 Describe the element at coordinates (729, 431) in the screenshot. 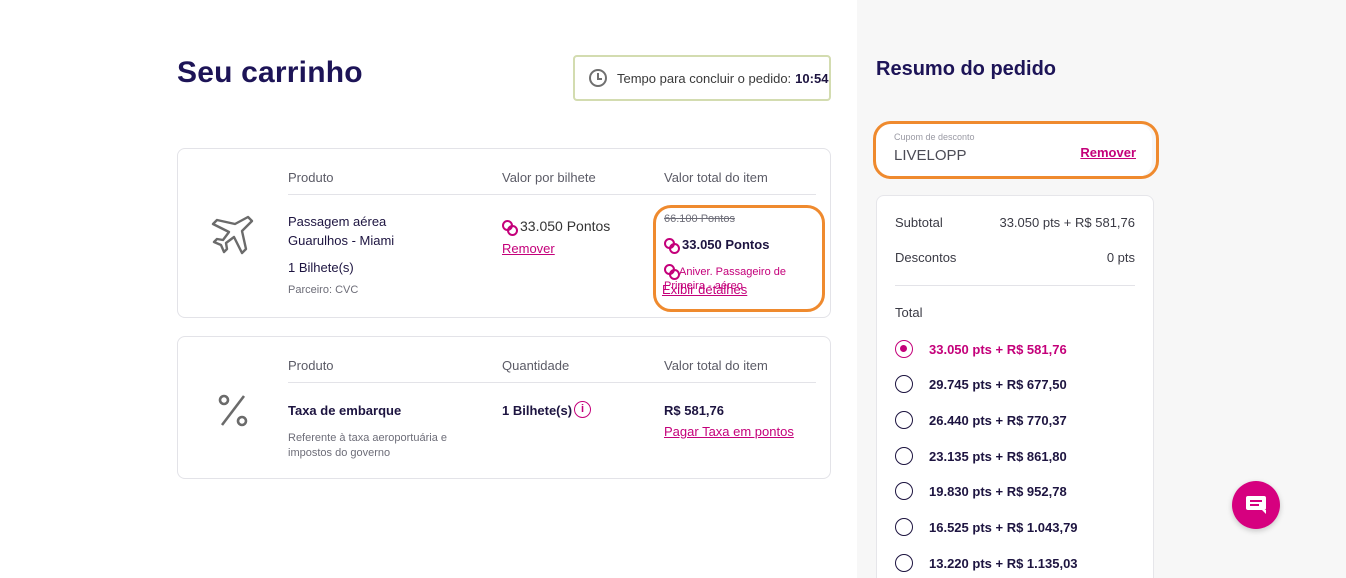

I see `pay-tax-points-link: Pagar Taxa em pontos` at that location.